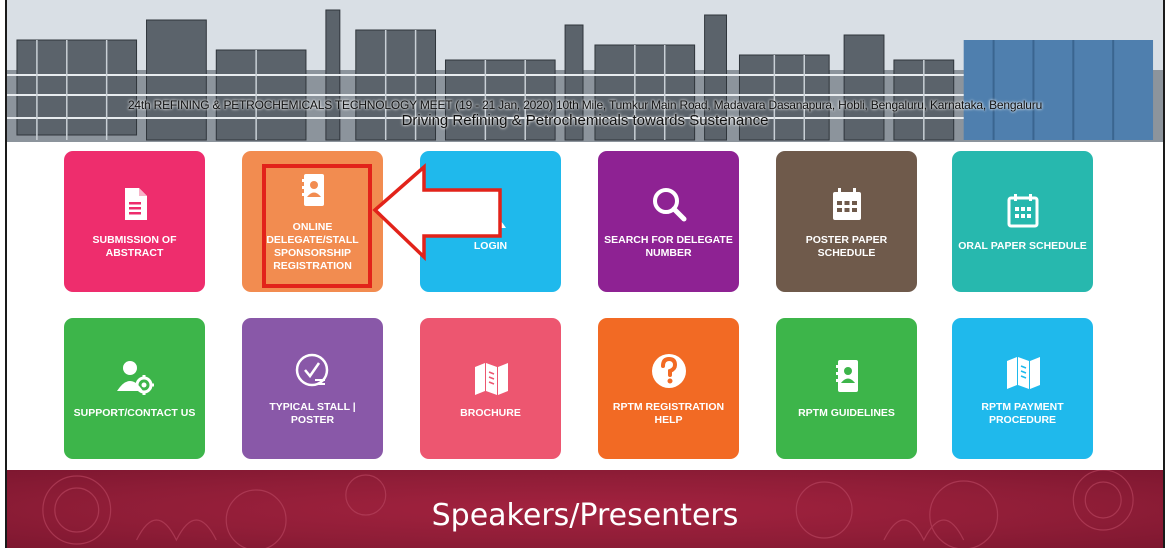  I want to click on tile-oral-paper-schedule: ORAL PAPER SCHEDULE, so click(1022, 221).